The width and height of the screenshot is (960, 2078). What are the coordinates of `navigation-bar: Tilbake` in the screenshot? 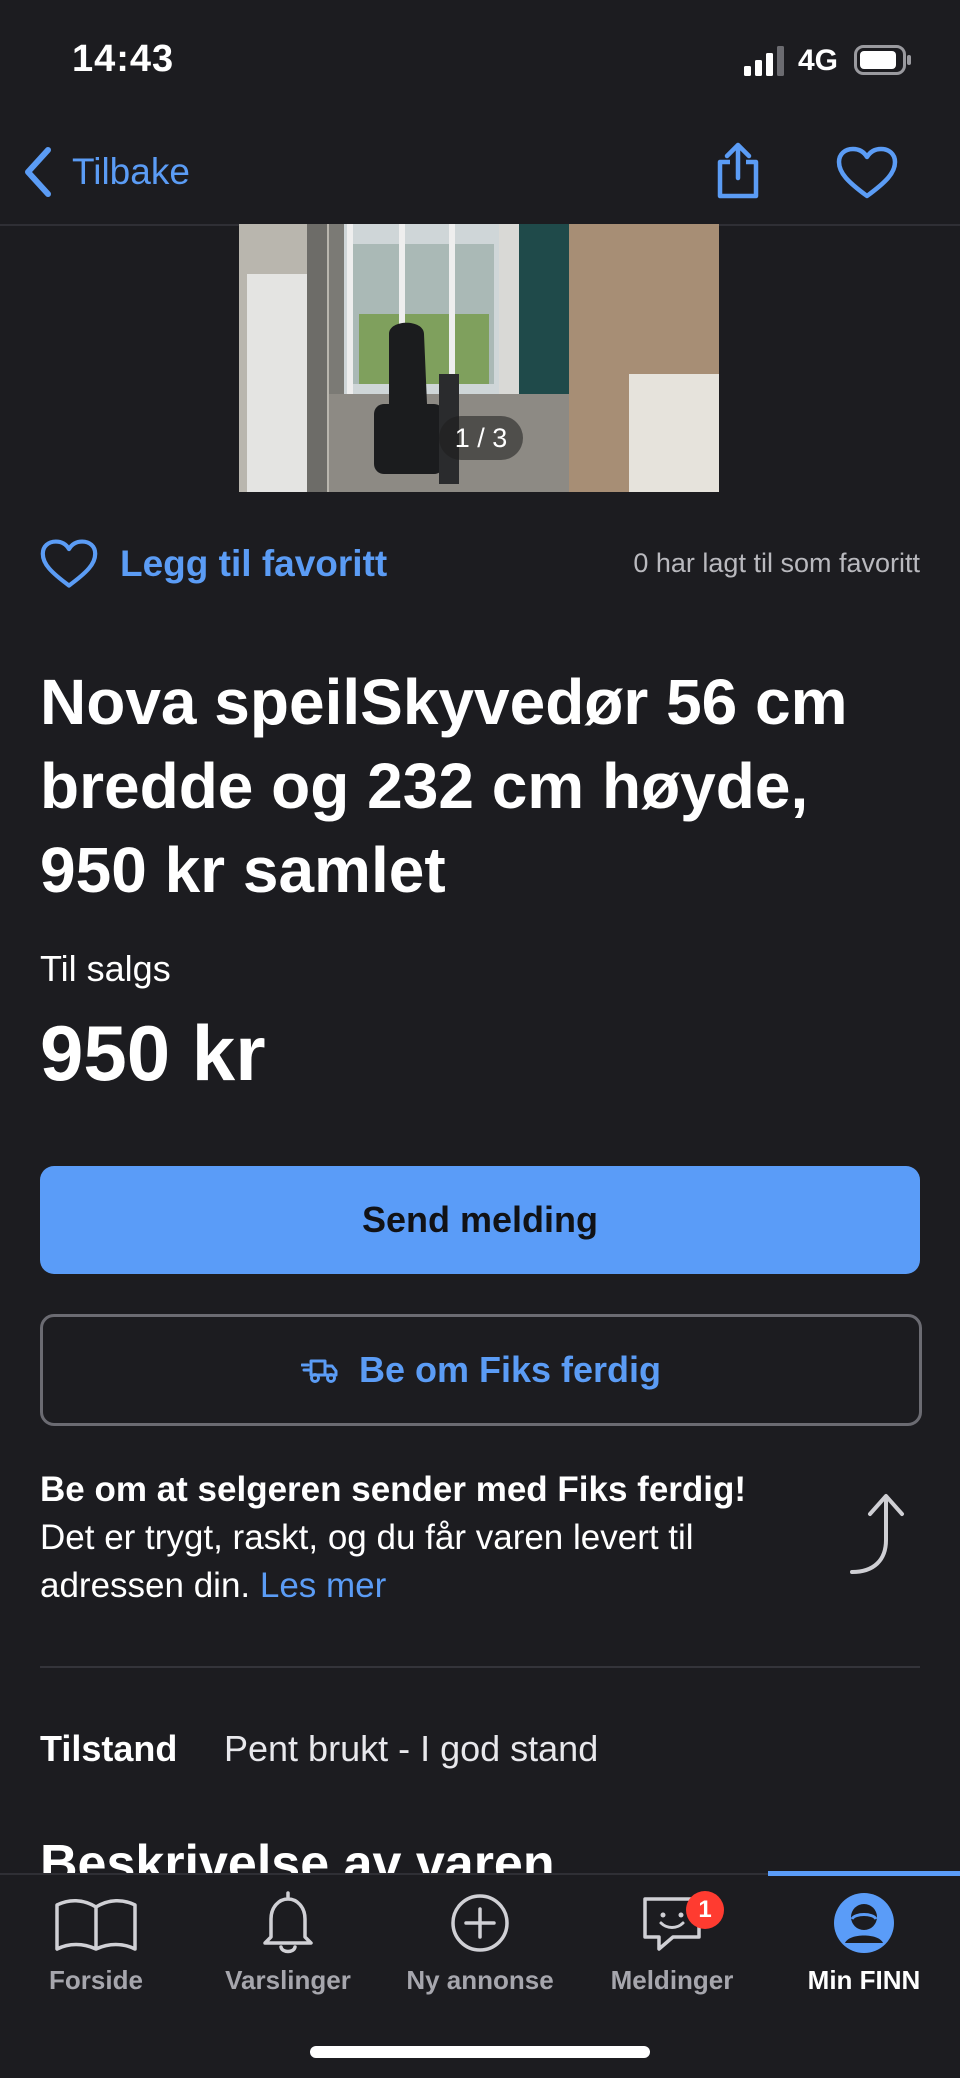 It's located at (480, 177).